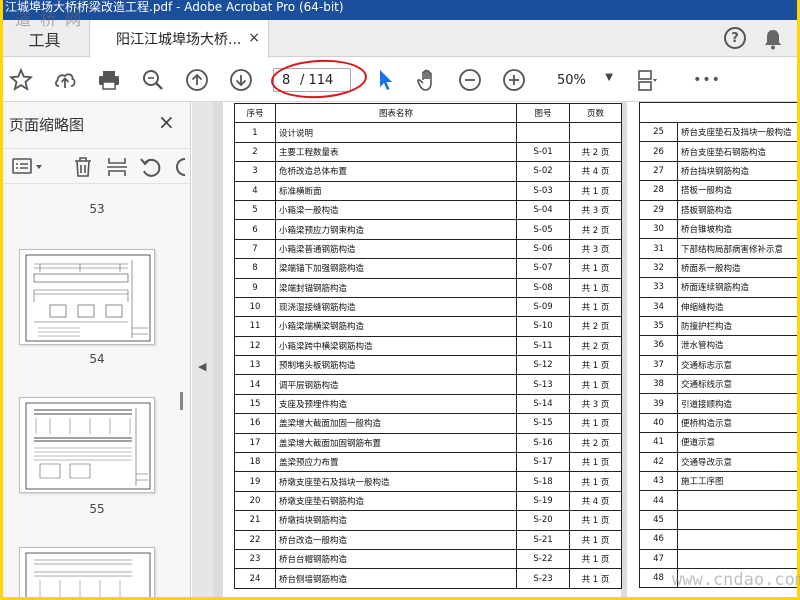 This screenshot has height=600, width=800. I want to click on cell-no: 24, so click(255, 578).